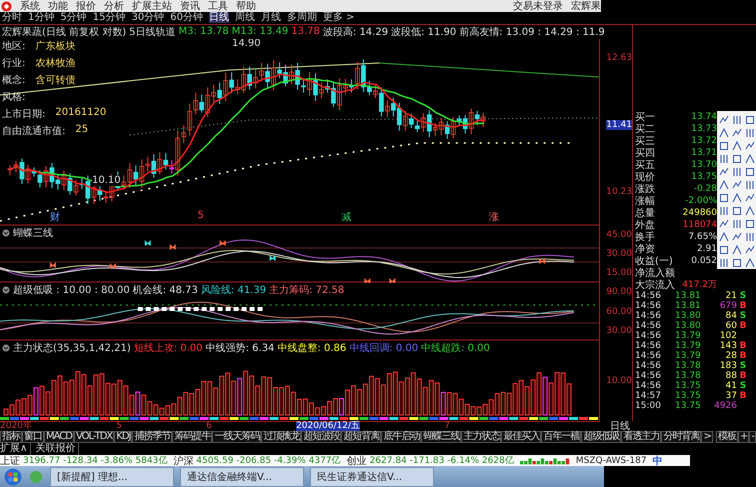 Image resolution: width=756 pixels, height=487 pixels. What do you see at coordinates (521, 436) in the screenshot?
I see `indicator-tab: 最佳买入` at bounding box center [521, 436].